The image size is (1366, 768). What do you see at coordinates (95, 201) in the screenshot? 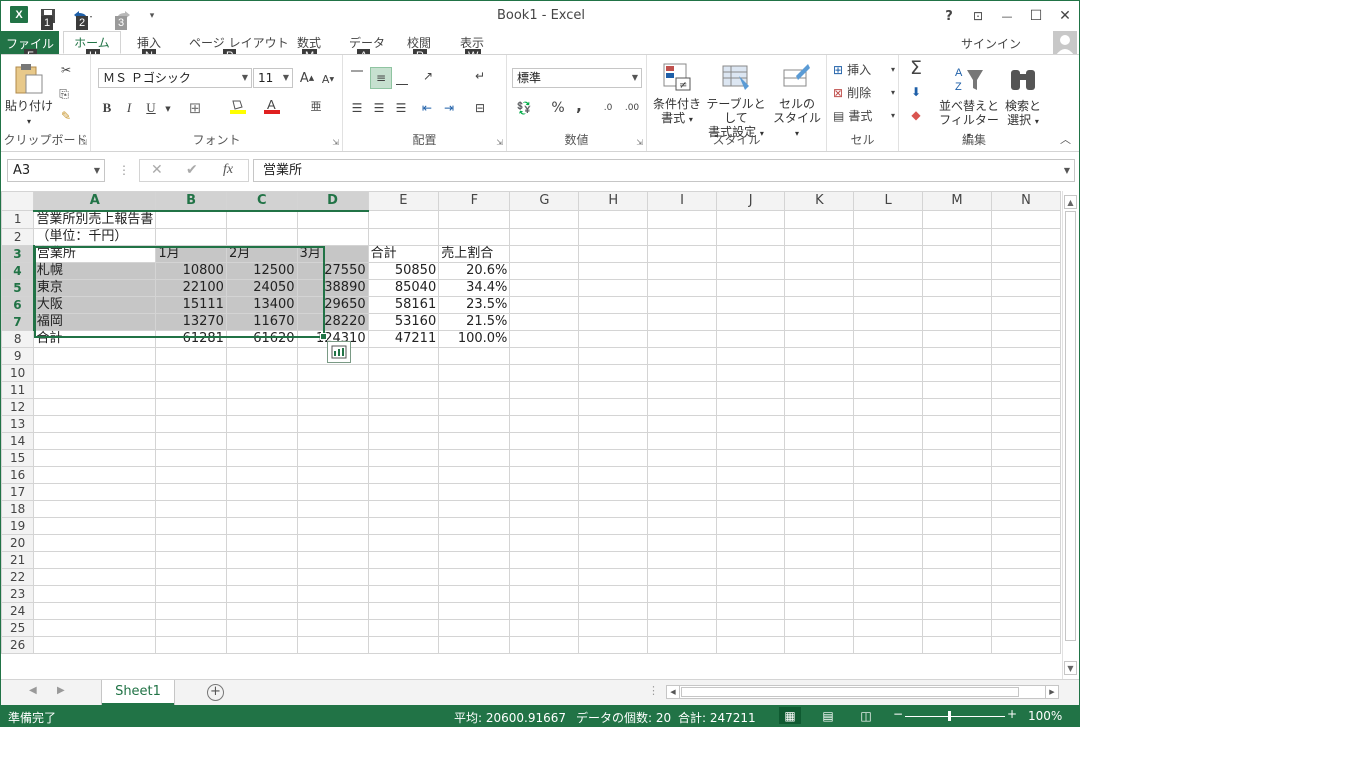
I see `column-header: A` at bounding box center [95, 201].